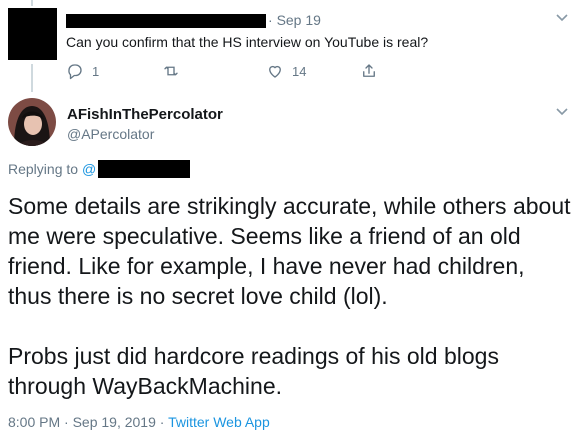 This screenshot has width=580, height=438. Describe the element at coordinates (219, 422) in the screenshot. I see `tweet-source: Twitter Web App` at that location.